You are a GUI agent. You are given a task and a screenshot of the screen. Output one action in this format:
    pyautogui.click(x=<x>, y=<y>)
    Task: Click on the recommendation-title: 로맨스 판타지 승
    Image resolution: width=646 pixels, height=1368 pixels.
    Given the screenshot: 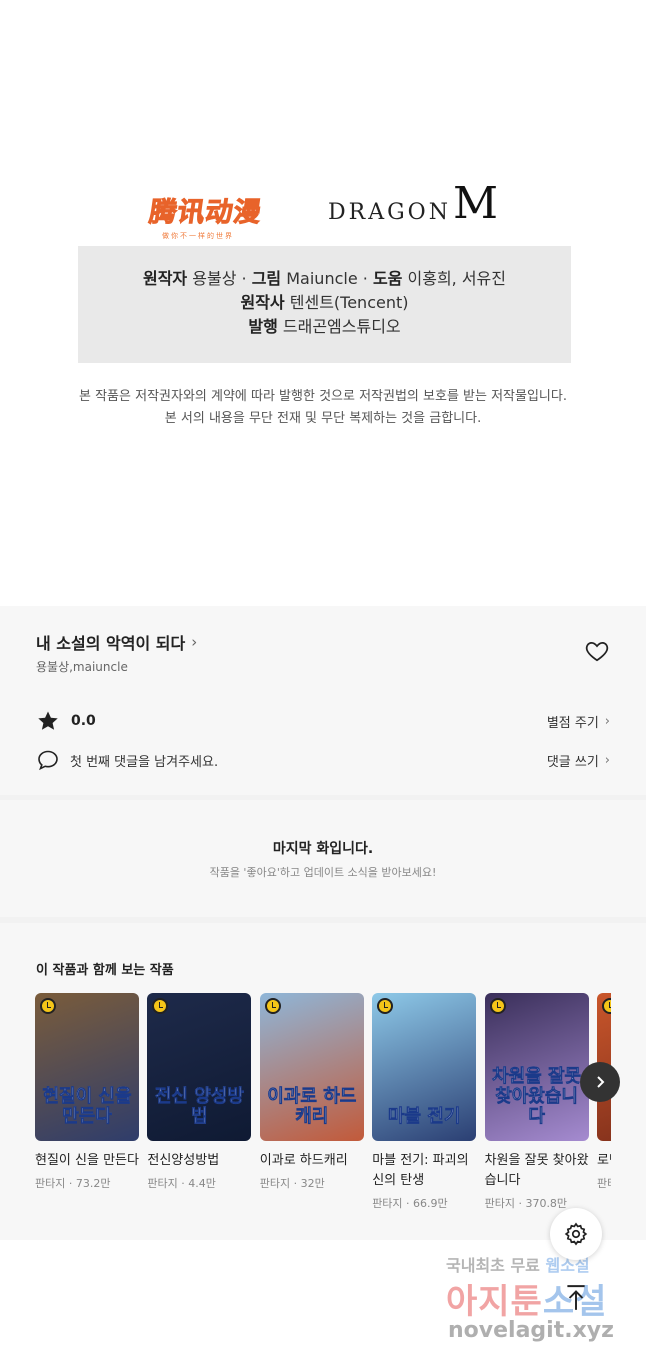 What is the action you would take?
    pyautogui.click(x=604, y=1160)
    